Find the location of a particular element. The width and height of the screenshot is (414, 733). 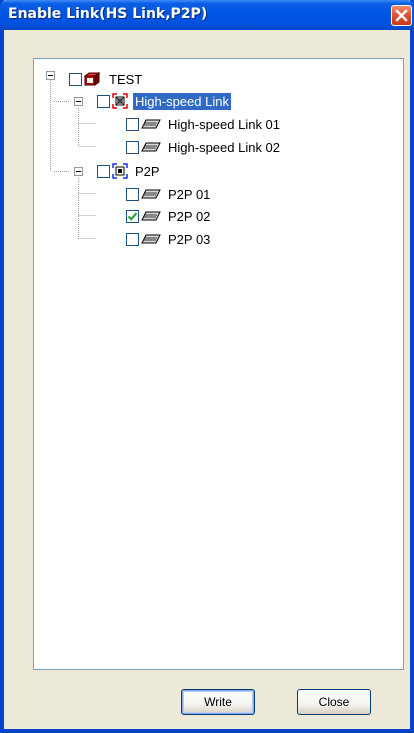

tree-node-high-speed-link-02-label: High-speed Link 02 is located at coordinates (224, 147).